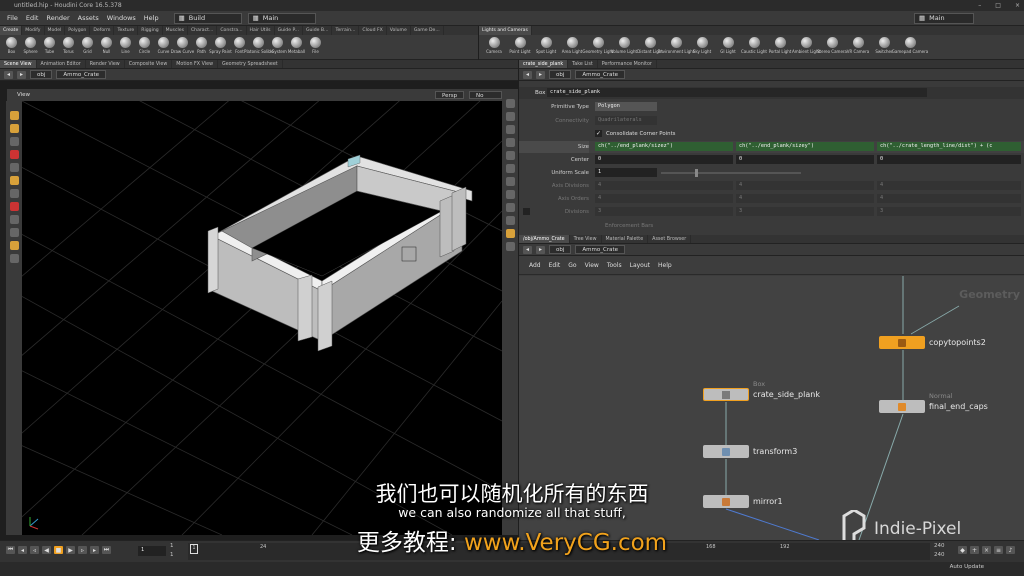 The height and width of the screenshot is (576, 1024). What do you see at coordinates (485, 99) in the screenshot?
I see `camera-menu: No cam` at bounding box center [485, 99].